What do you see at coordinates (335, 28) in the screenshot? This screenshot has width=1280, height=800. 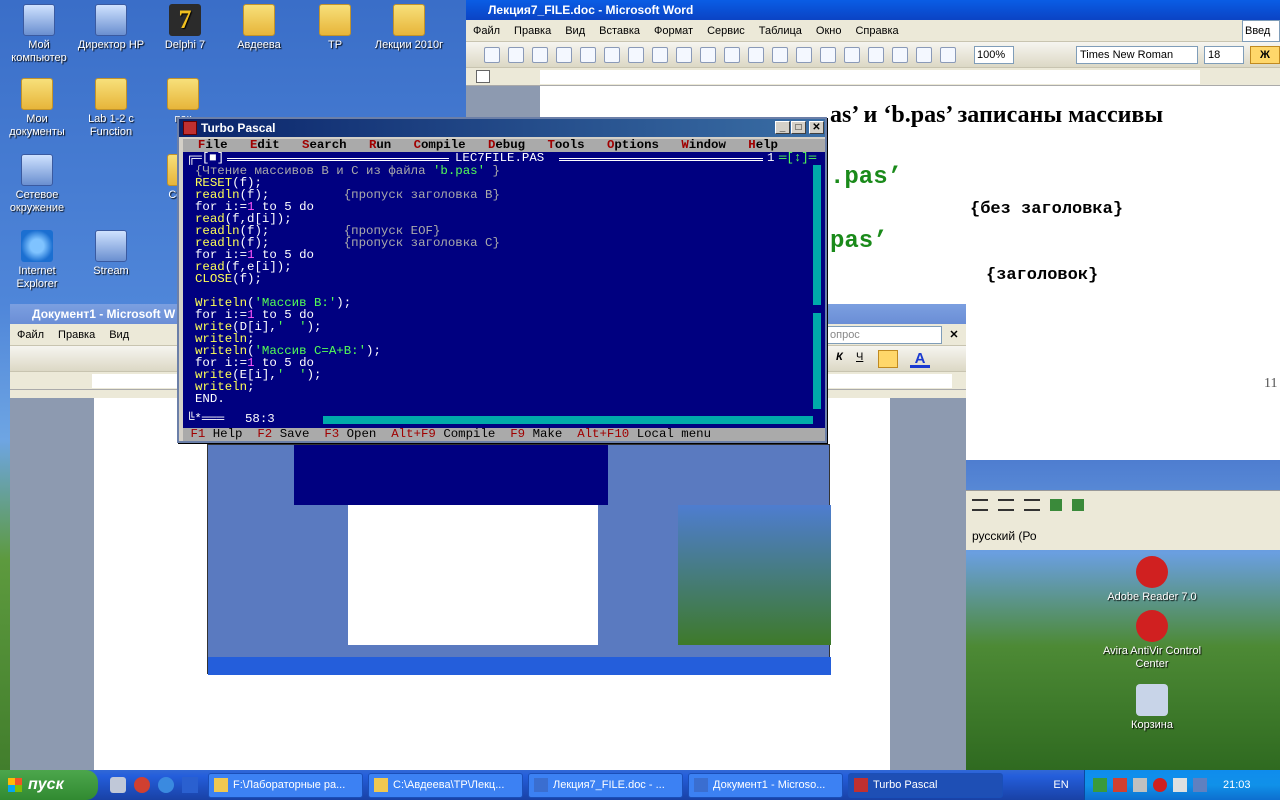 I see `desktop-icon: TP` at bounding box center [335, 28].